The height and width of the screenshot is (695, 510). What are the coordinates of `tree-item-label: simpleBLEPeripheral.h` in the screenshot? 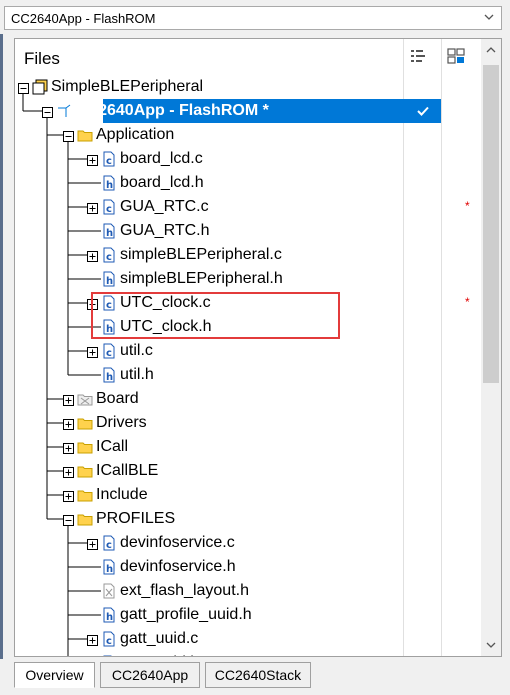 It's located at (201, 278).